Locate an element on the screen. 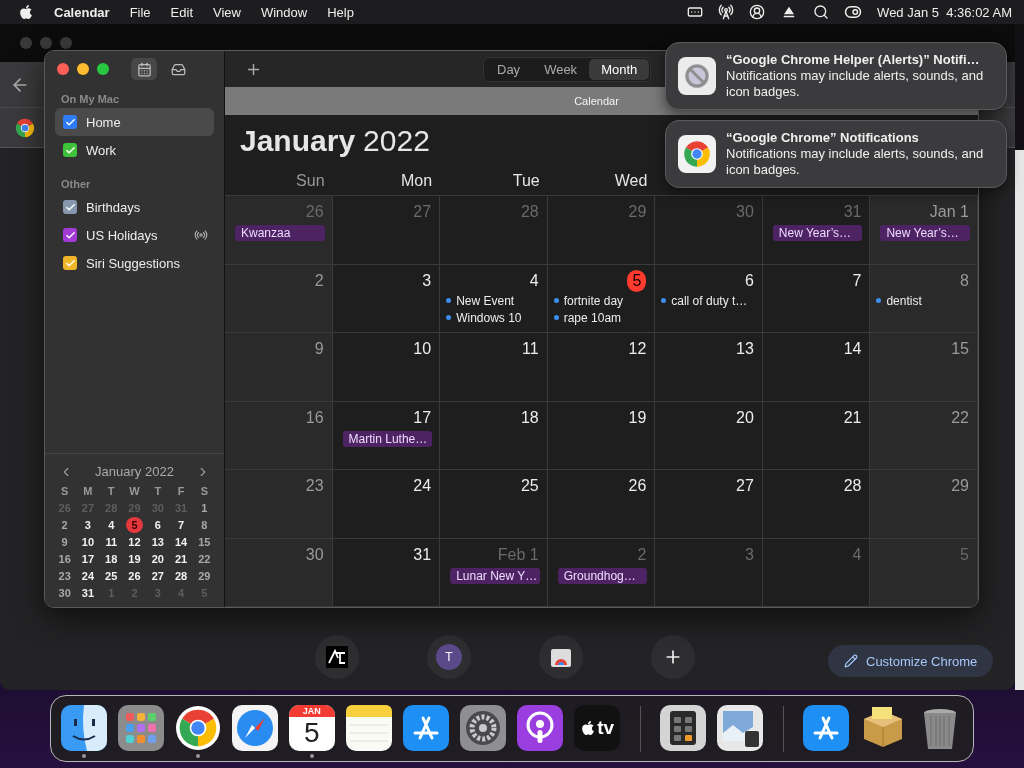 The height and width of the screenshot is (768, 1024). event-title: fortnite day is located at coordinates (593, 300).